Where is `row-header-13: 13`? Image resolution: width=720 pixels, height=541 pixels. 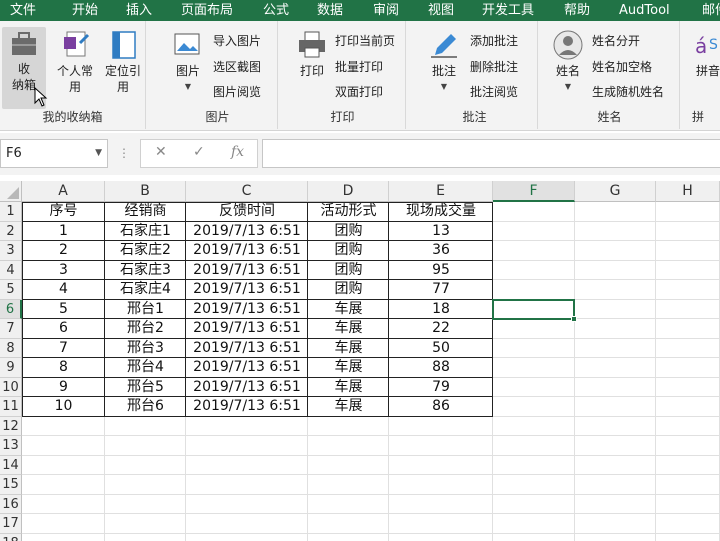 row-header-13: 13 is located at coordinates (11, 446).